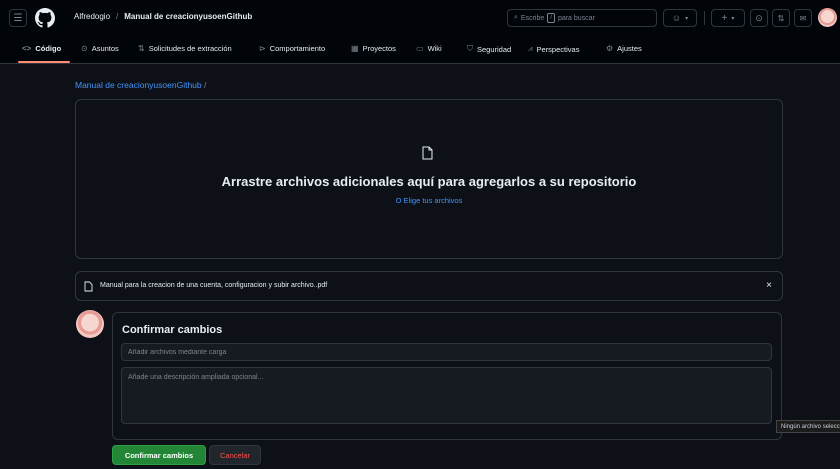 The height and width of the screenshot is (469, 840). I want to click on commit-title: Confirmar cambios, so click(172, 330).